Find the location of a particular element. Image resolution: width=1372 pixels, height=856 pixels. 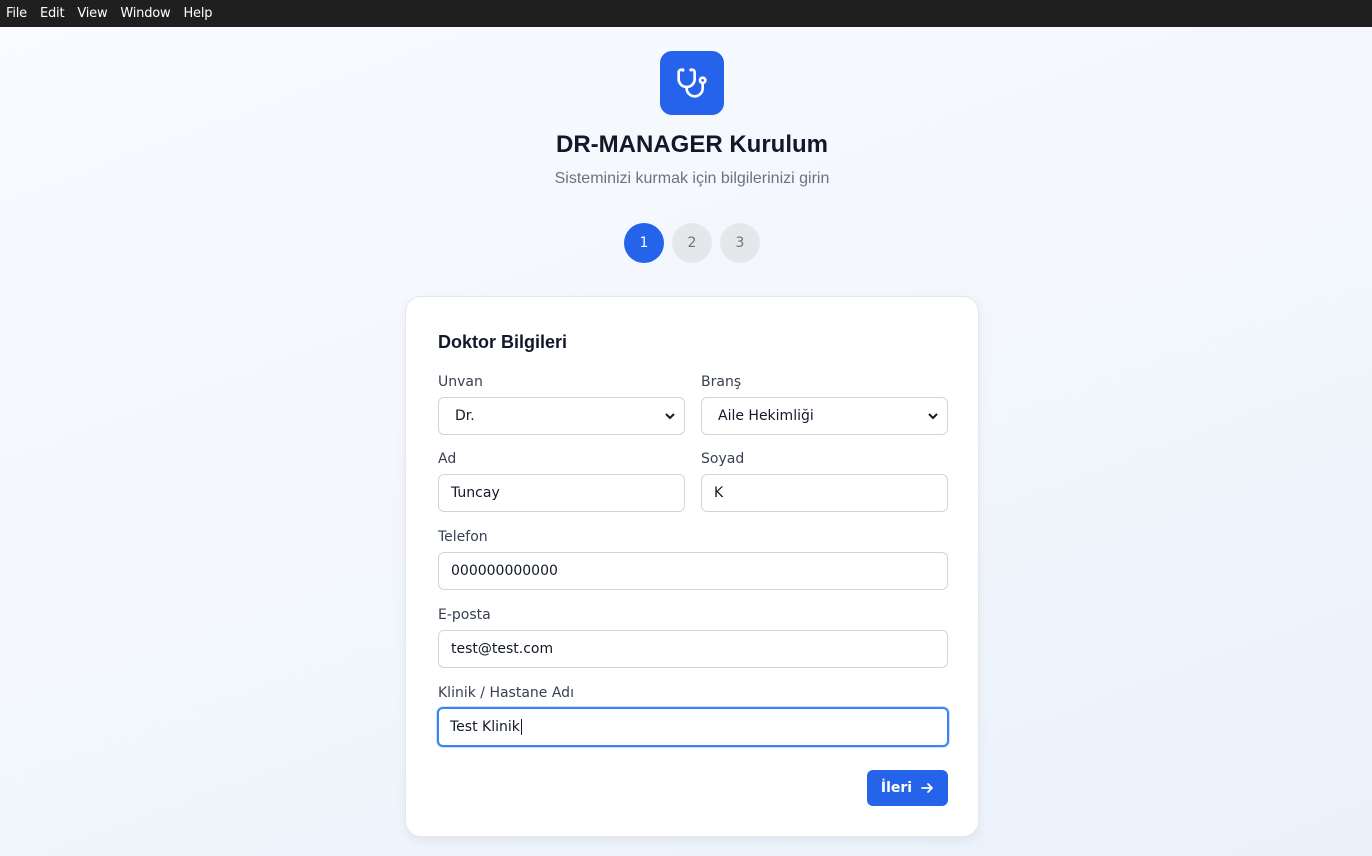

telefon-label: Telefon is located at coordinates (463, 537).